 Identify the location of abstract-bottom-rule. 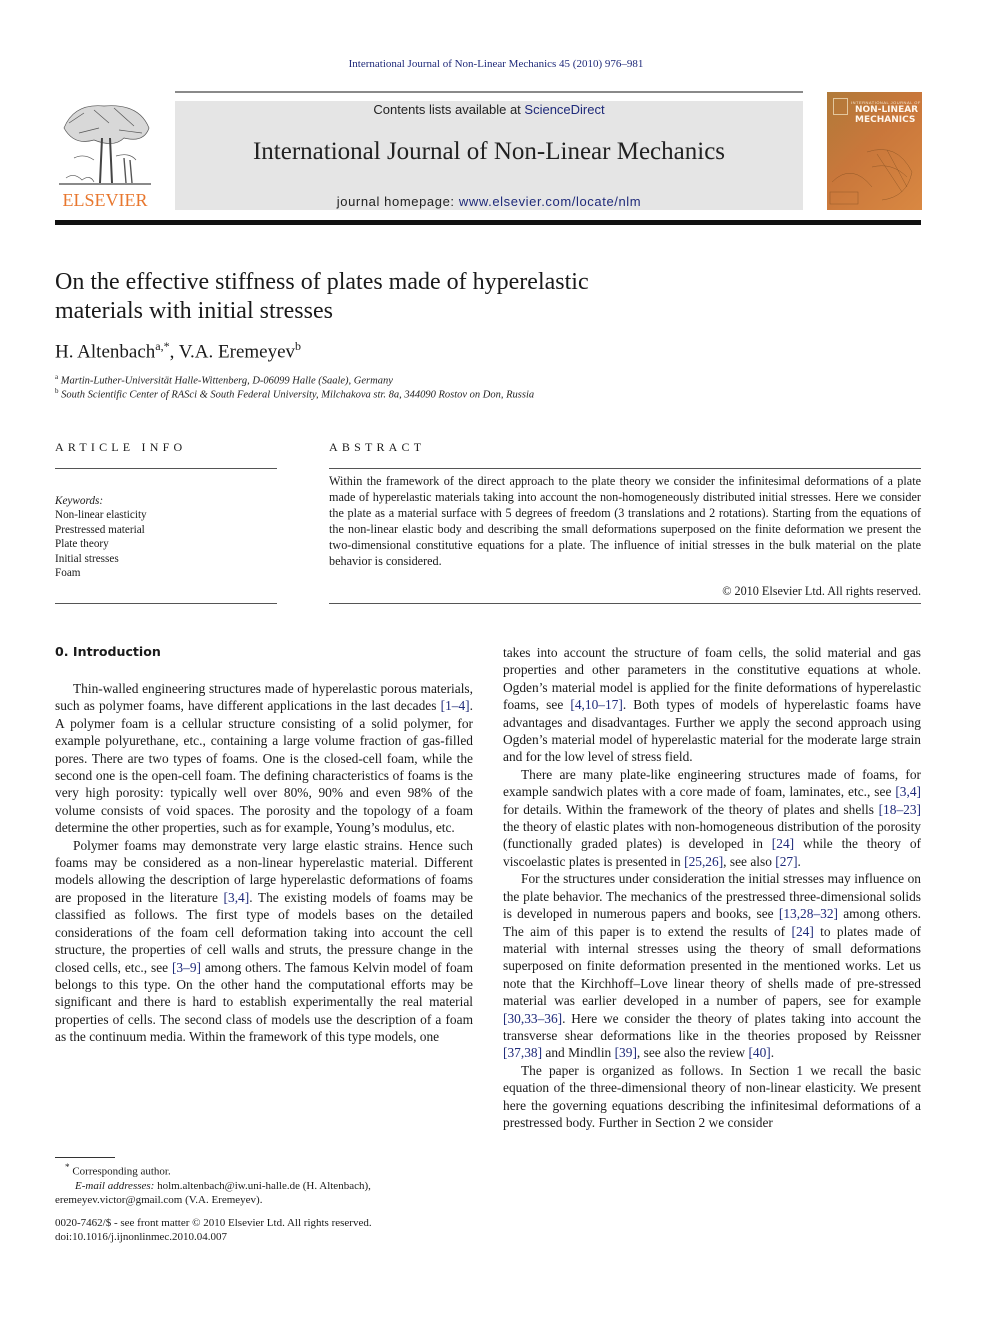
(625, 603).